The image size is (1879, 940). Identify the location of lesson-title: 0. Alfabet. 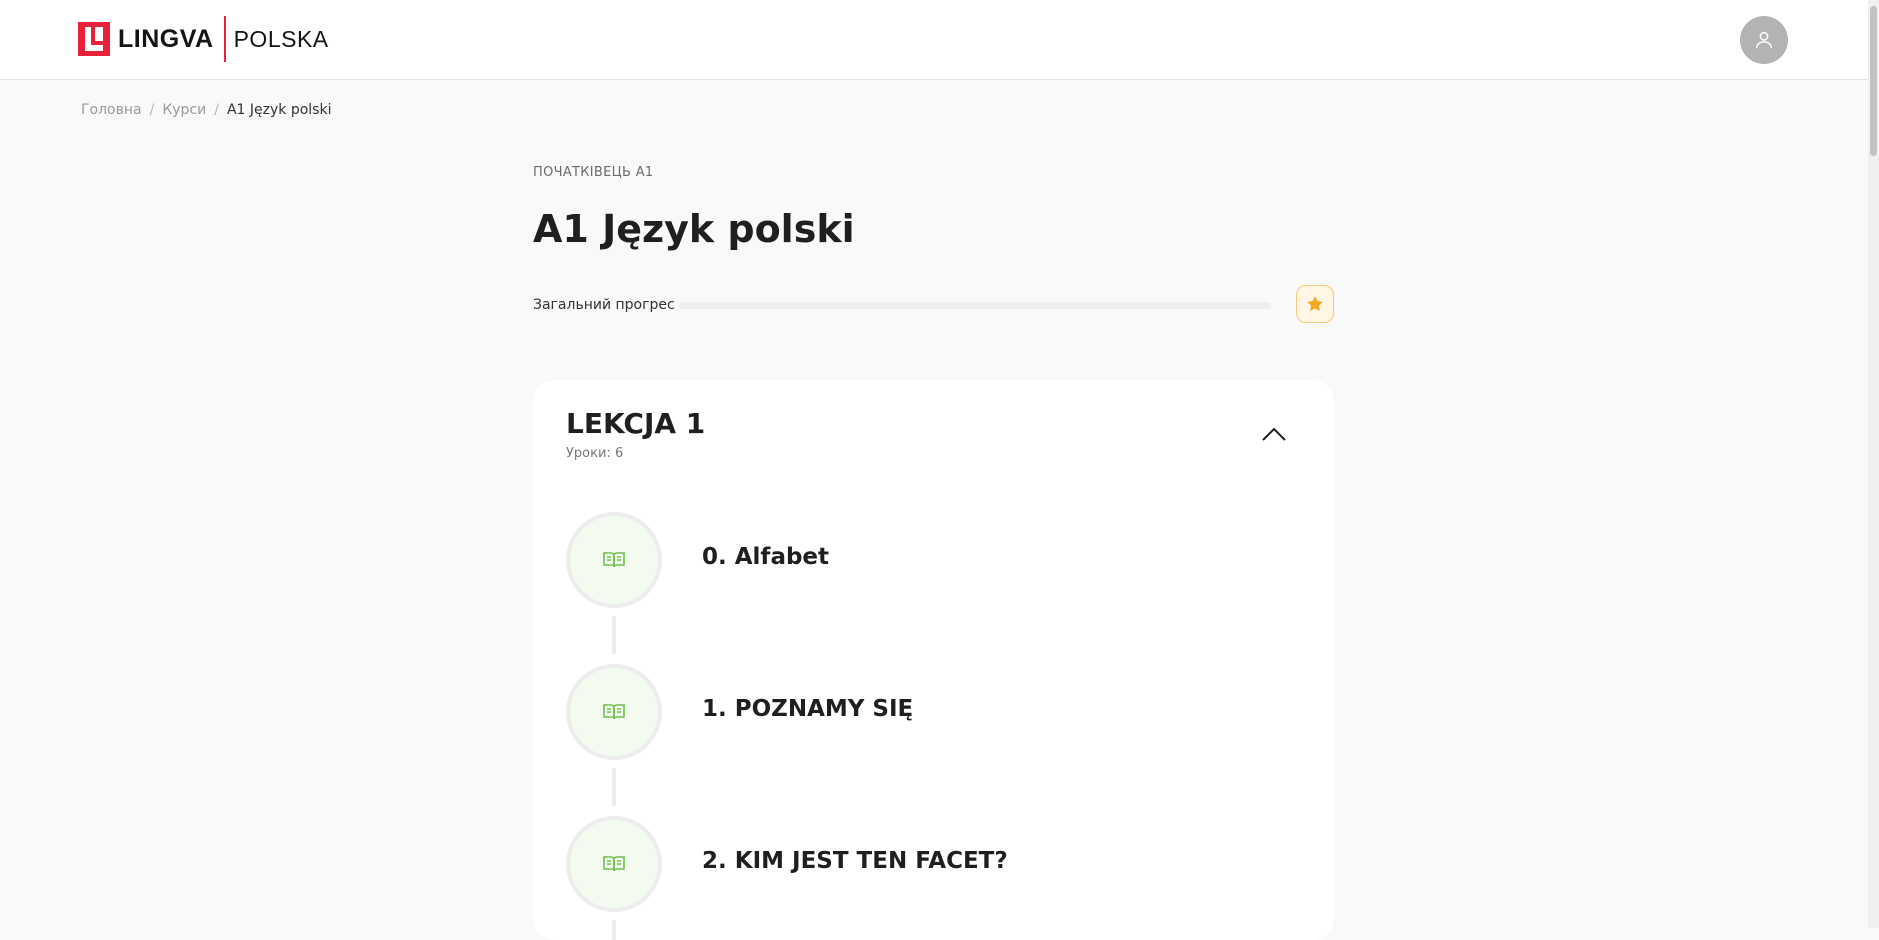
(766, 557).